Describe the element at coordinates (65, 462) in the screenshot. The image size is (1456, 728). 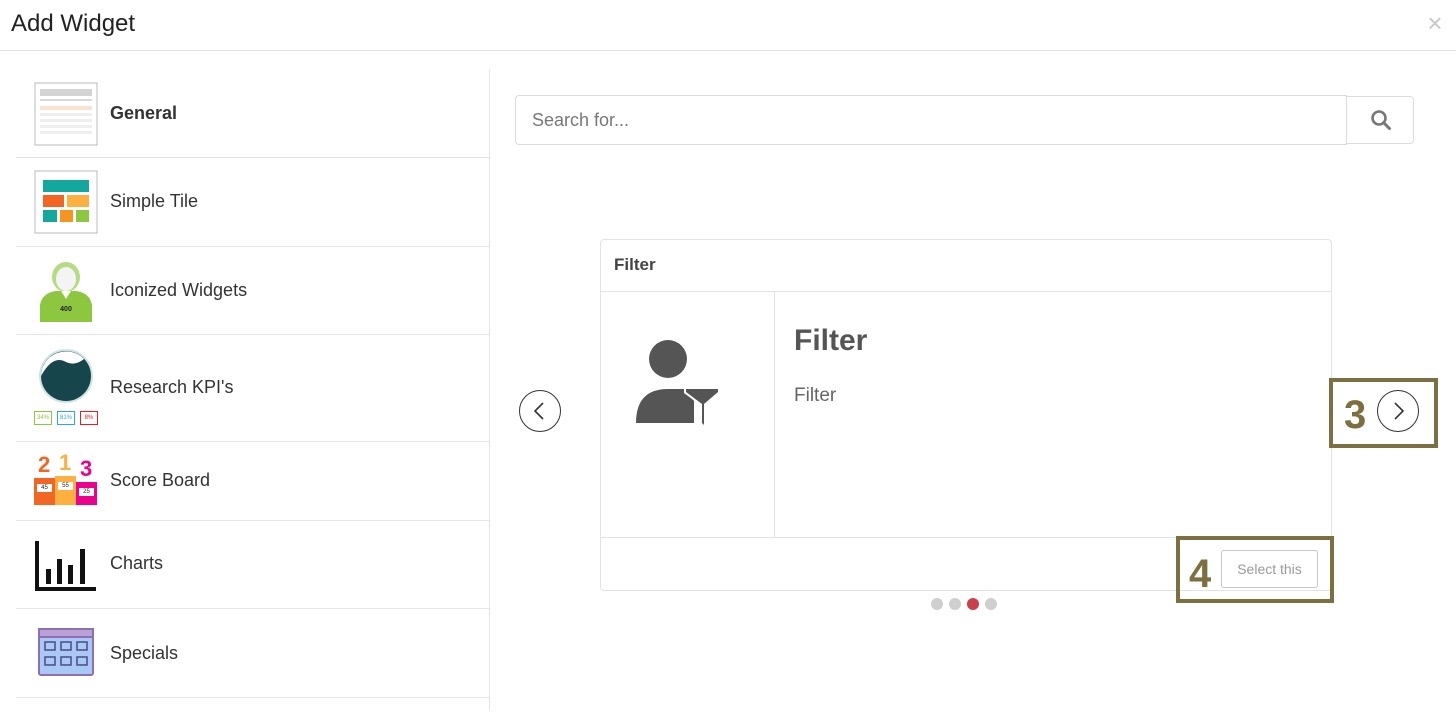
I see `score-rank: 1` at that location.